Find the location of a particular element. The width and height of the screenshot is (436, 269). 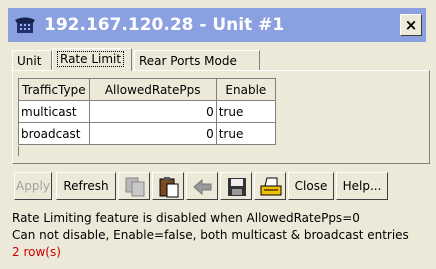

close-button: Close is located at coordinates (311, 186).